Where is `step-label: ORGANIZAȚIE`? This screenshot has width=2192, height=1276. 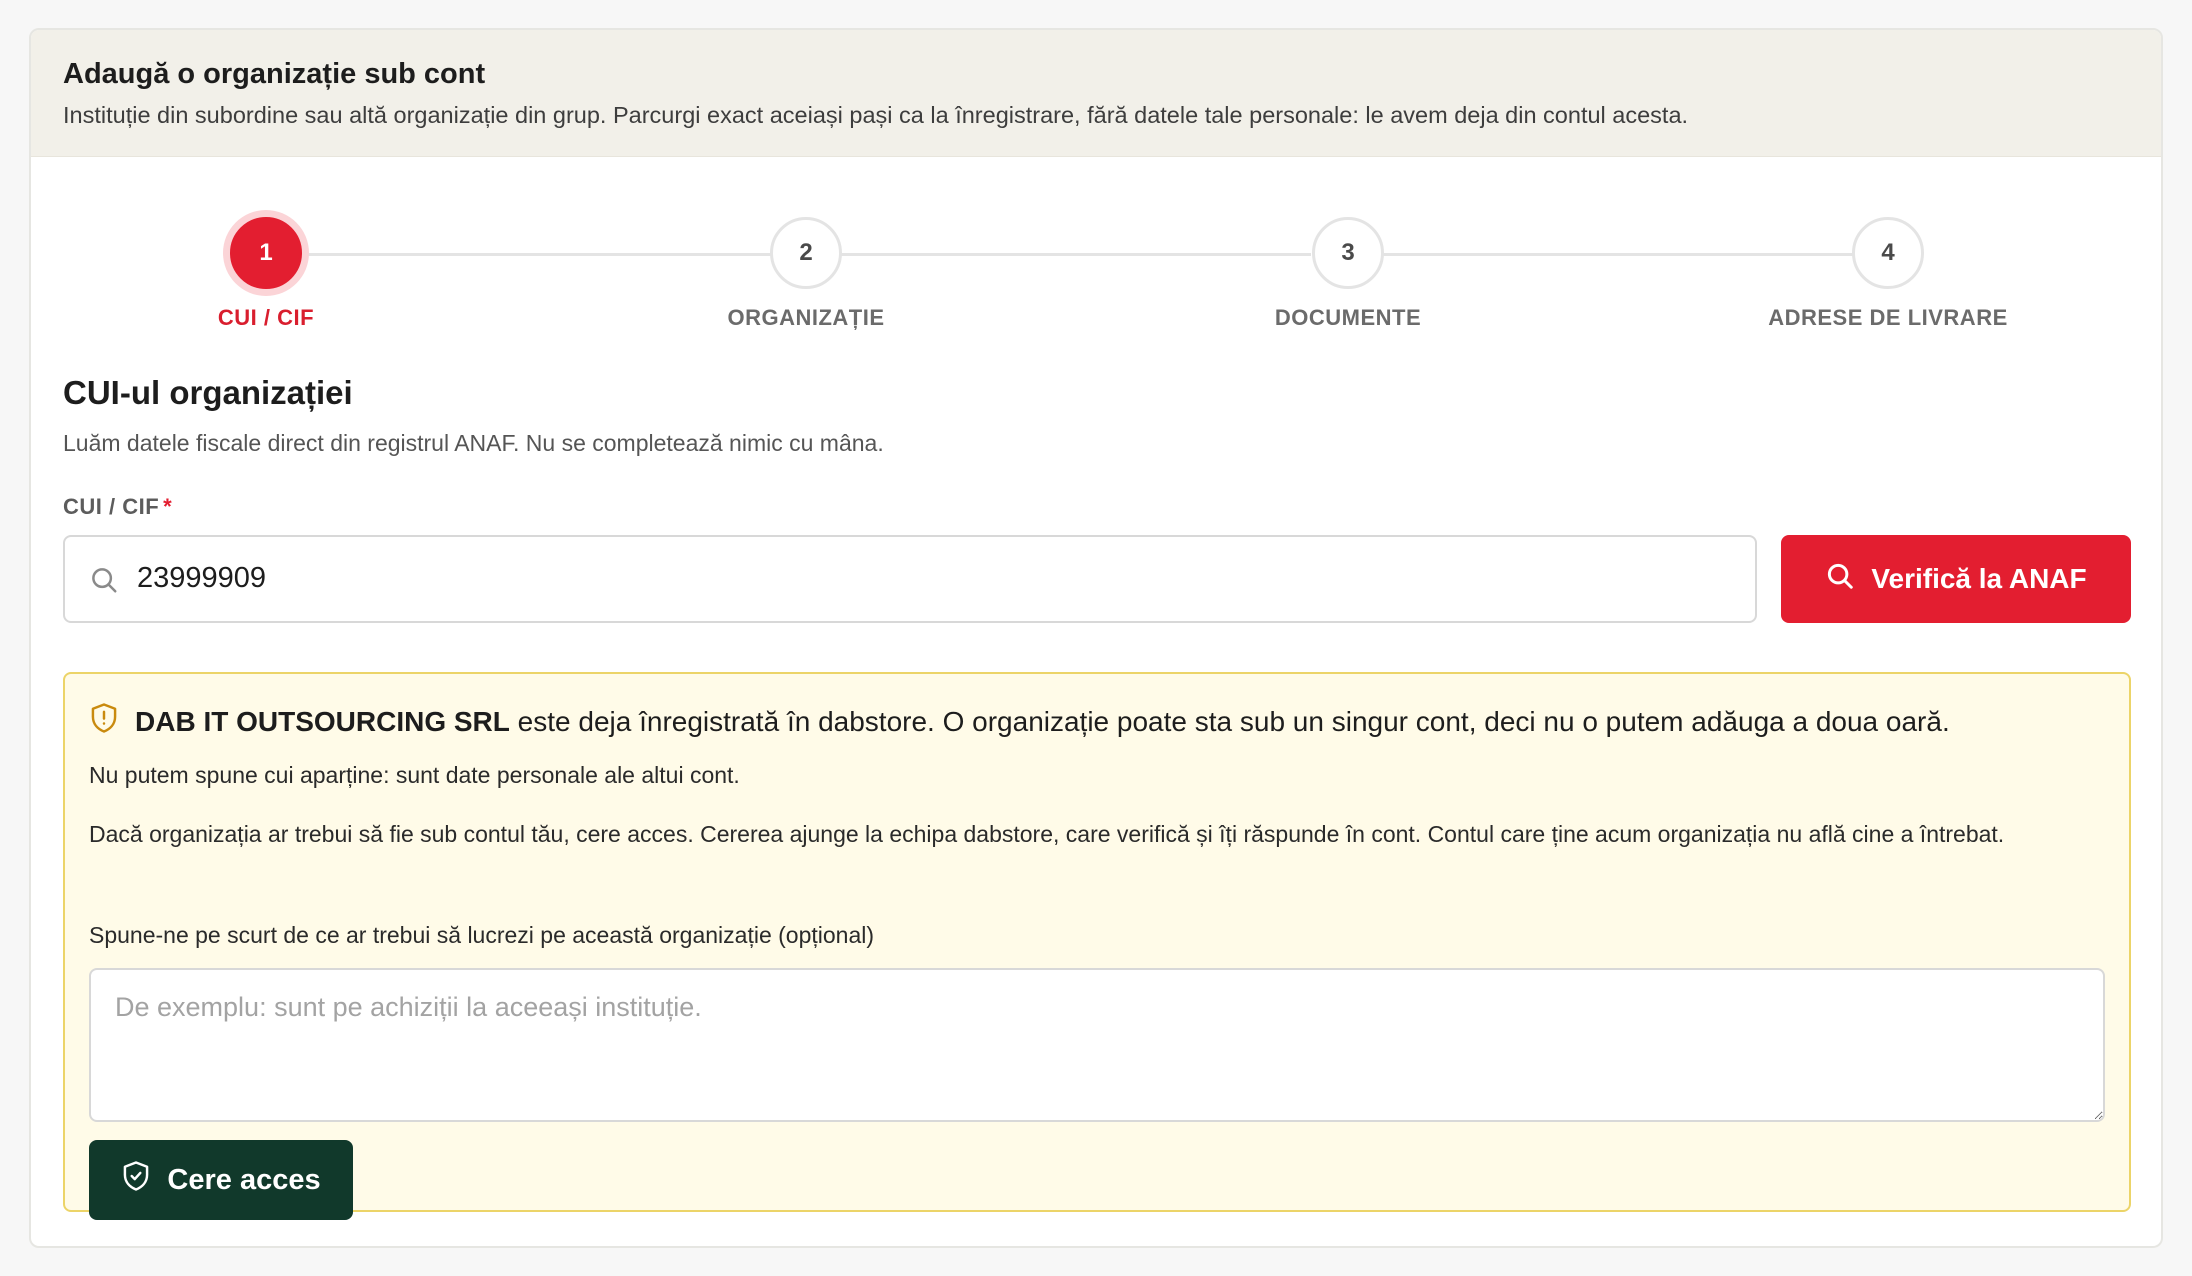
step-label: ORGANIZAȚIE is located at coordinates (806, 317).